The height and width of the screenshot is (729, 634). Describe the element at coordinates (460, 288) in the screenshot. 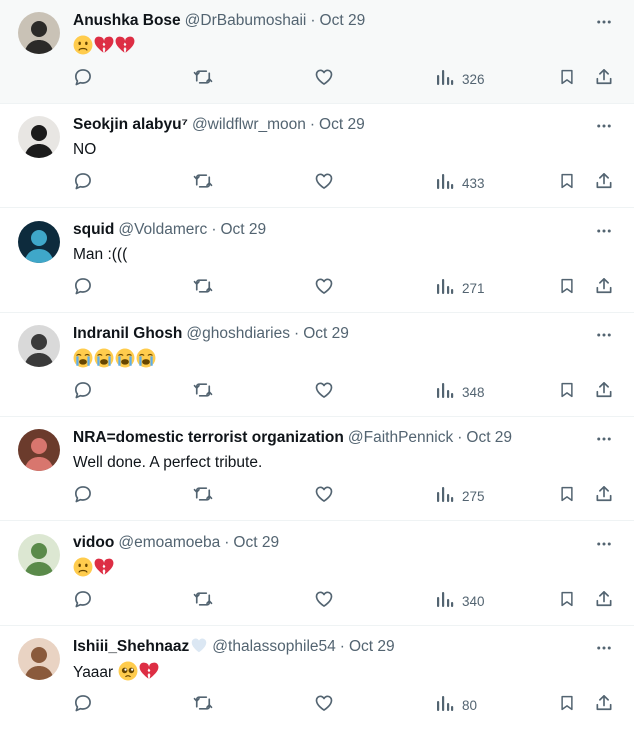

I see `views-button: 271` at that location.